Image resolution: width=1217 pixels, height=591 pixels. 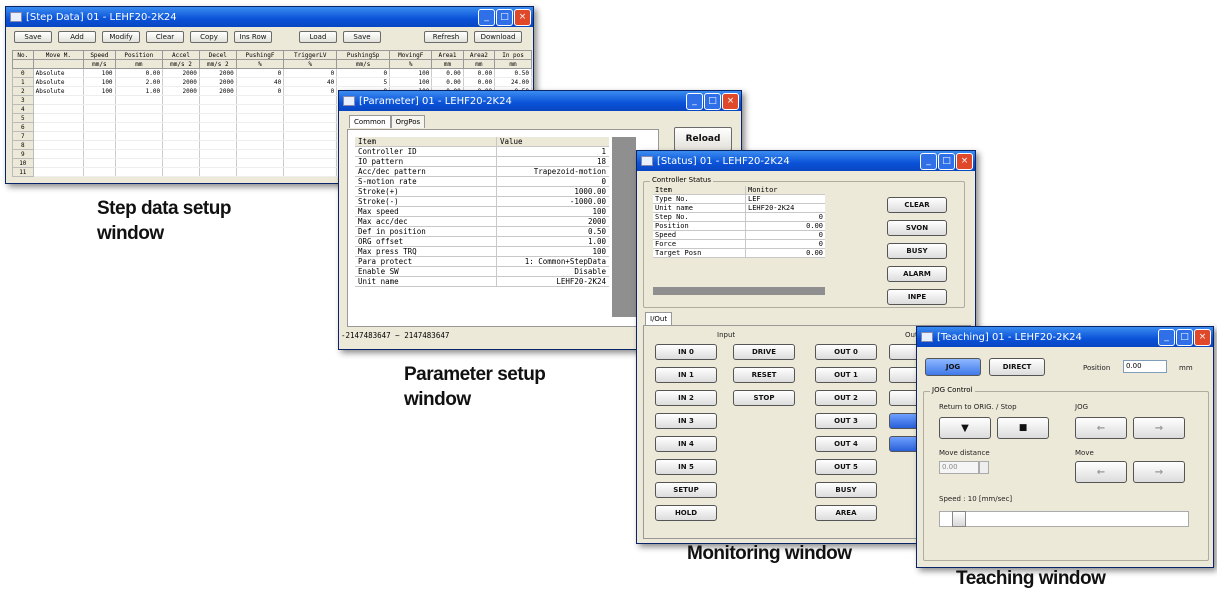 What do you see at coordinates (659, 318) in the screenshot?
I see `tab-io: I/Out` at bounding box center [659, 318].